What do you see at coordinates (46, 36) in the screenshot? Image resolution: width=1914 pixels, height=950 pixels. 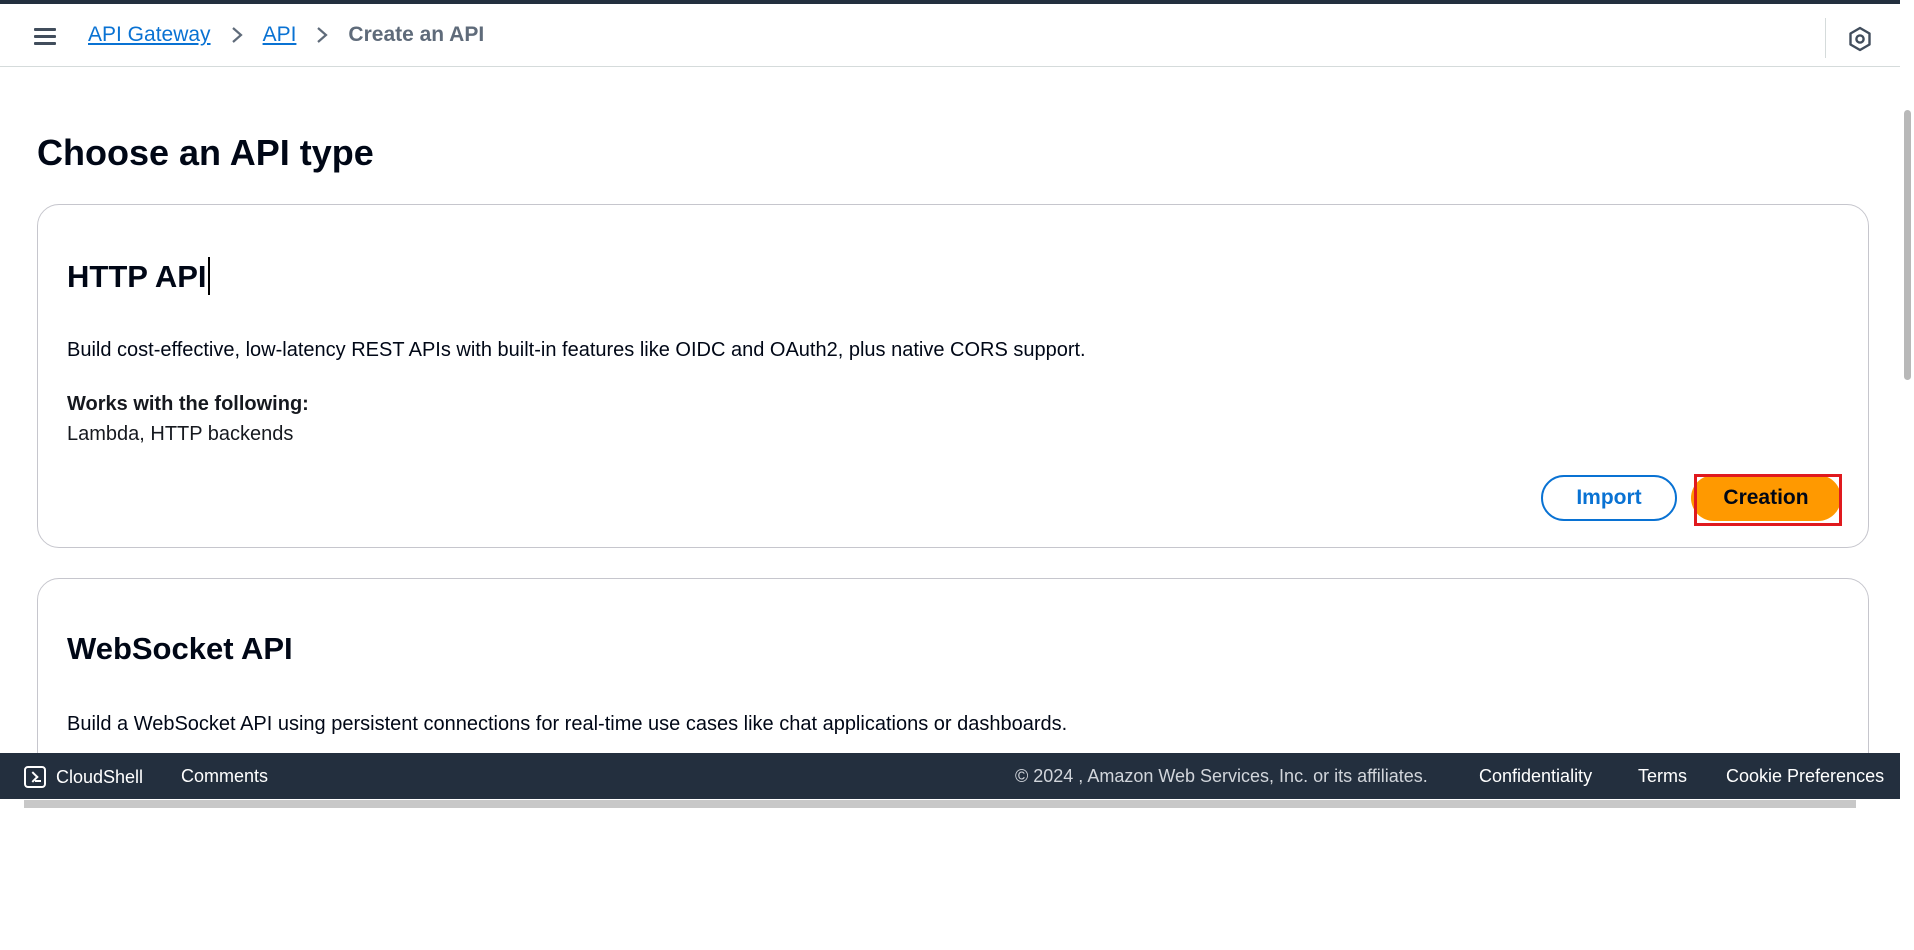 I see `hamburger-menu-icon` at bounding box center [46, 36].